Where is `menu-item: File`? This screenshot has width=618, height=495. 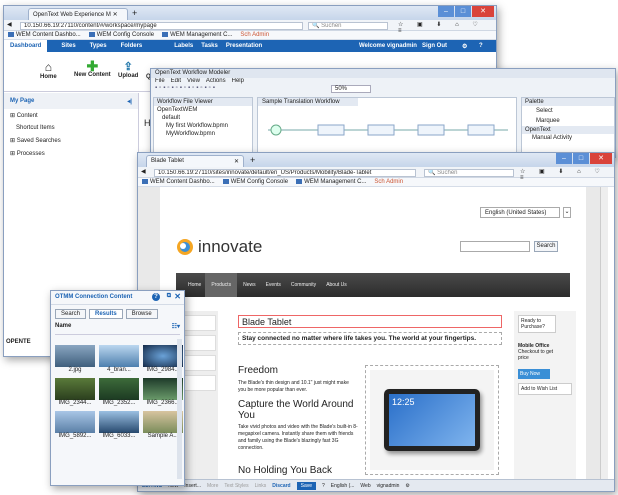 menu-item: File is located at coordinates (160, 81).